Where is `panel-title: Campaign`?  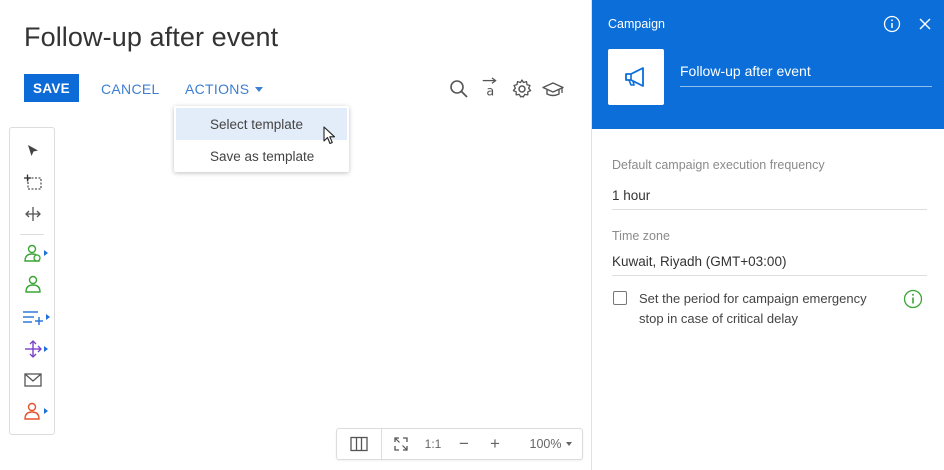 panel-title: Campaign is located at coordinates (636, 24).